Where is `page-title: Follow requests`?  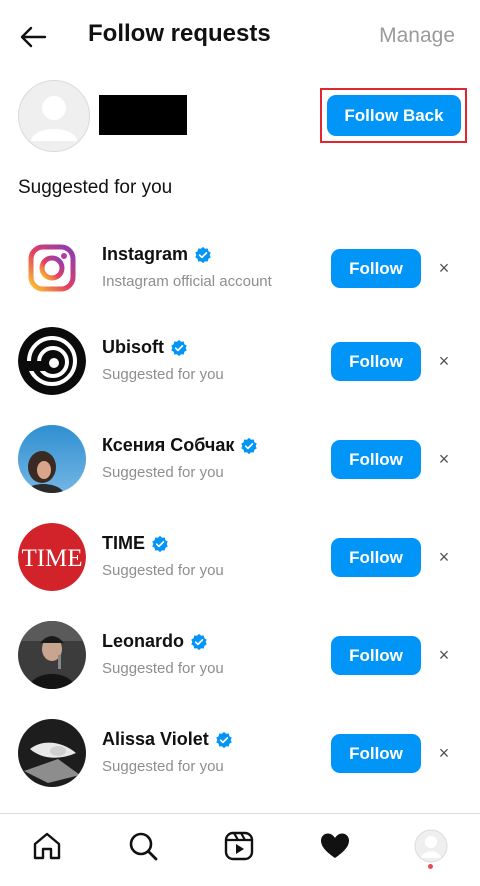
page-title: Follow requests is located at coordinates (179, 33).